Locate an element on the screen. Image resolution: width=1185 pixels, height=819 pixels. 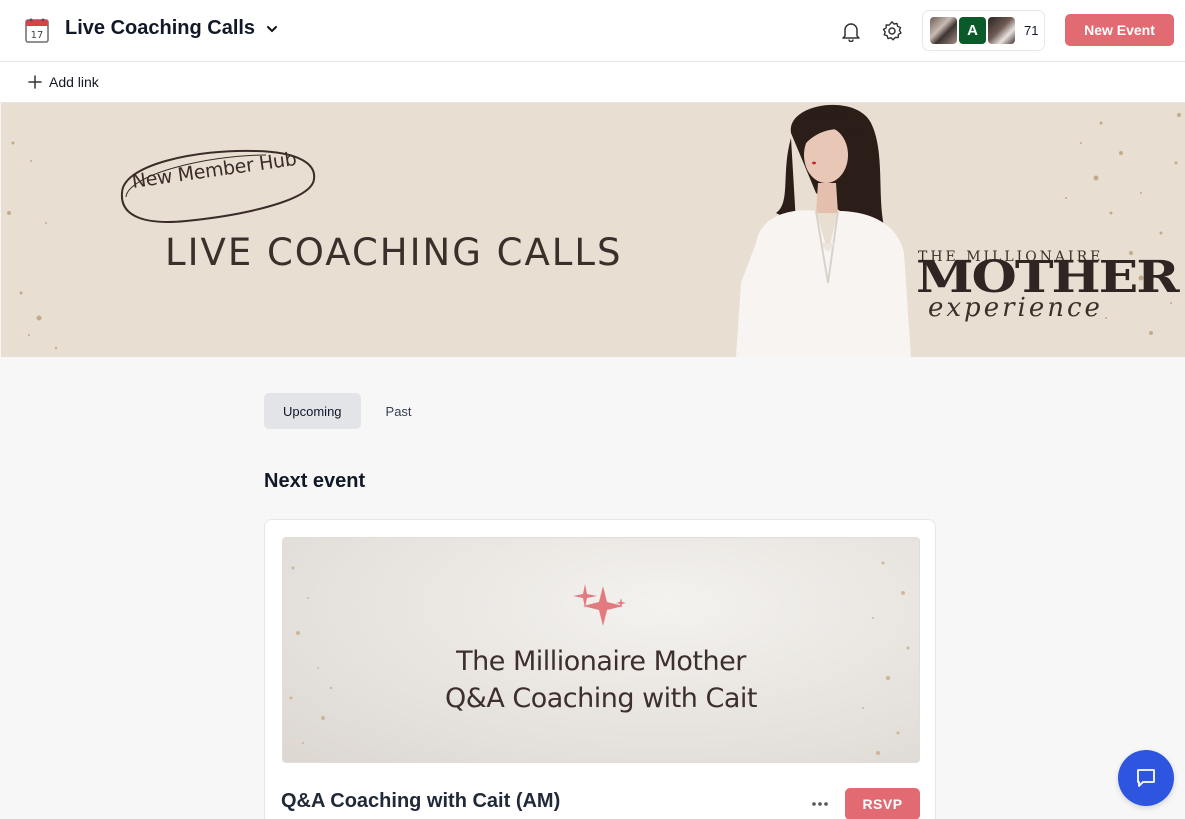
event-title: Q&A Coaching with Cait (AM) is located at coordinates (420, 801).